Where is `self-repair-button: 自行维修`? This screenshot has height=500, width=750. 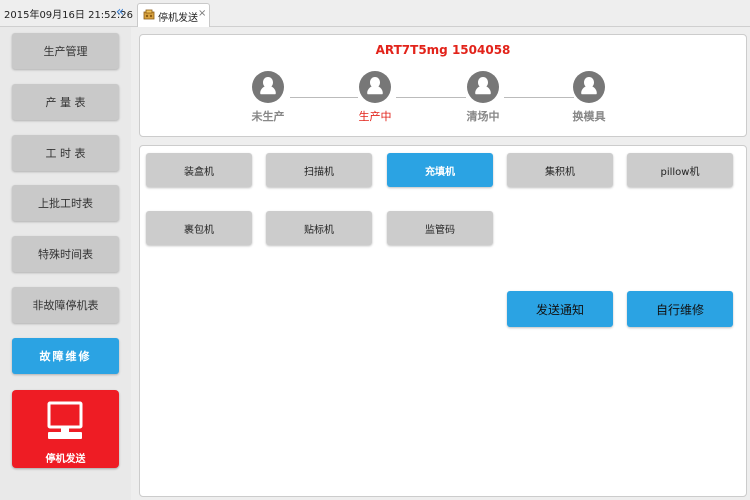
self-repair-button: 自行维修 is located at coordinates (680, 309).